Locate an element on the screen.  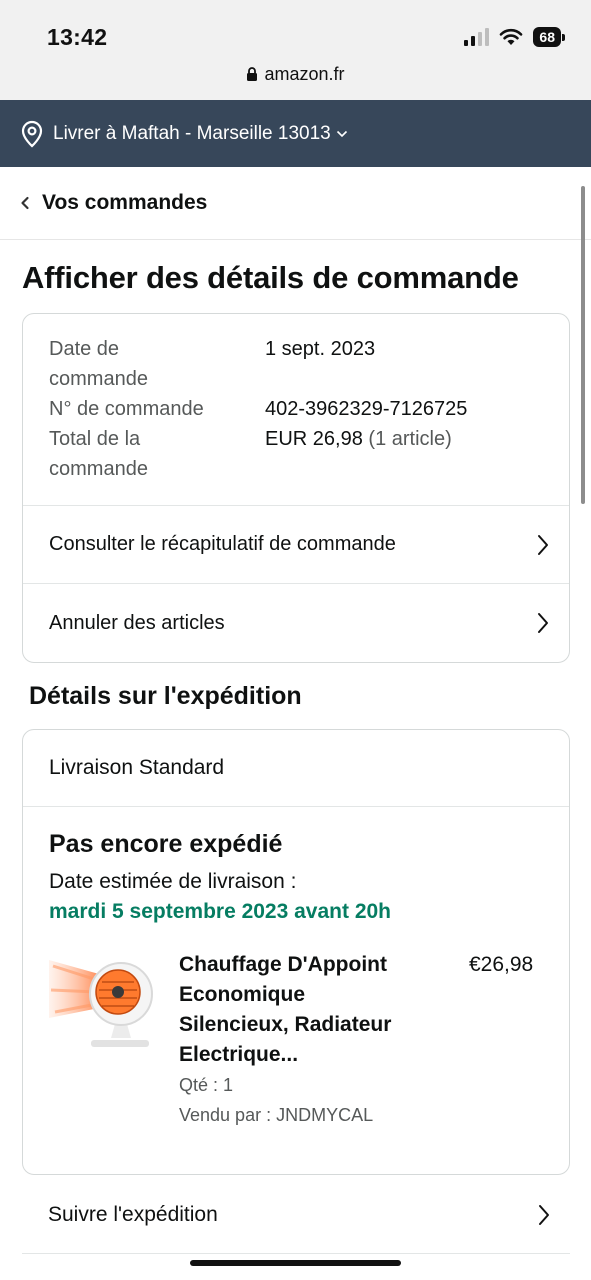
deliver-to-bar: Livrer à Maftah - Marseille 13013 is located at coordinates (295, 133).